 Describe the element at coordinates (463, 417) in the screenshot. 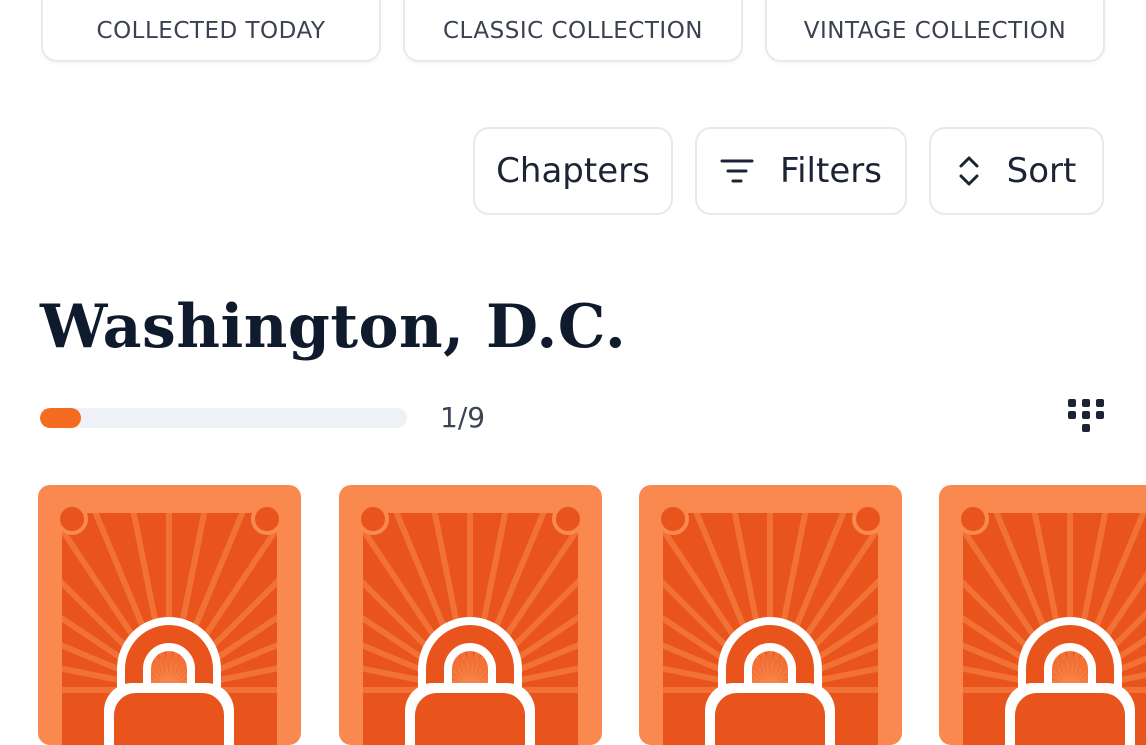

I see `progress-count: 1/9` at that location.